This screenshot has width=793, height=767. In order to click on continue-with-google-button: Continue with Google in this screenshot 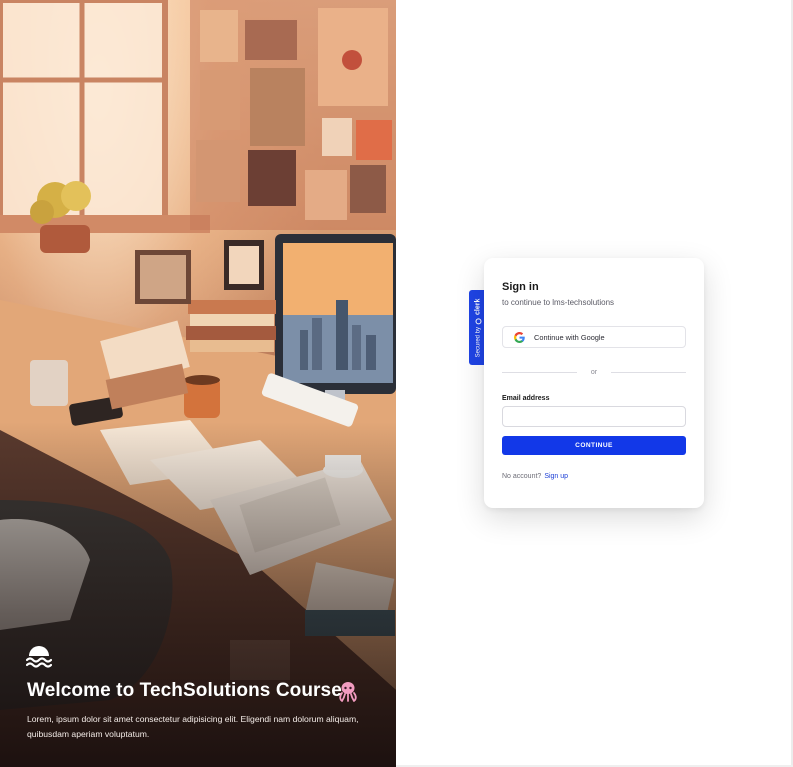, I will do `click(594, 337)`.